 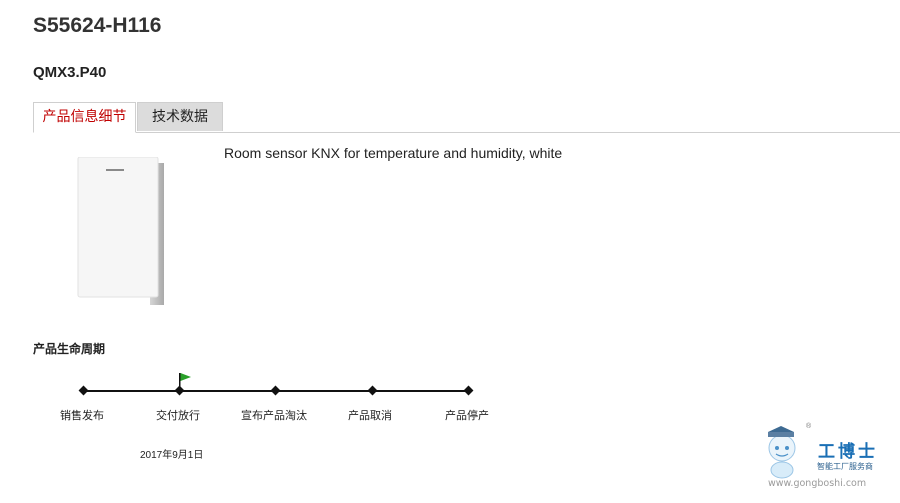 I want to click on tab-product-details: 产品信息细节, so click(x=84, y=117).